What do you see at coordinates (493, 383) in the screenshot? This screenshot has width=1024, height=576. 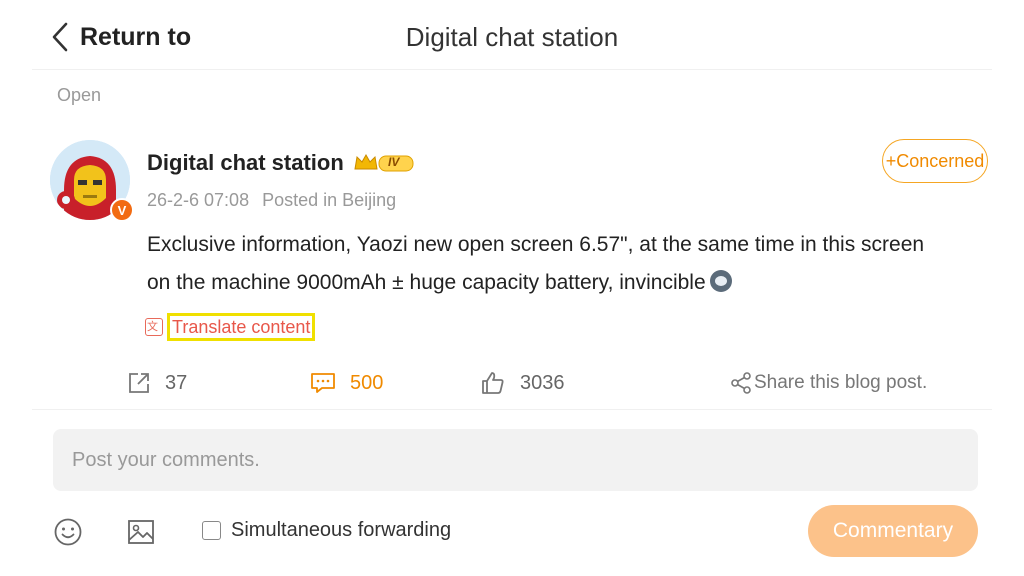 I see `thumbs-up-icon` at bounding box center [493, 383].